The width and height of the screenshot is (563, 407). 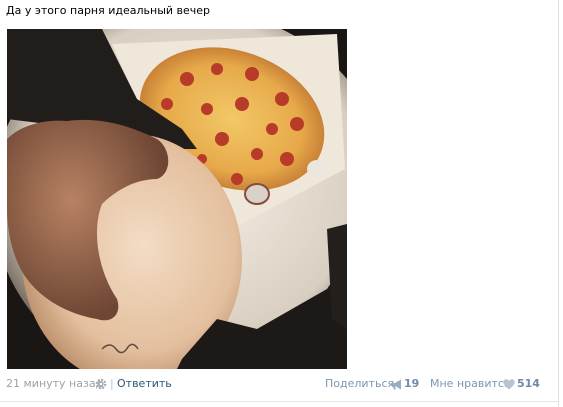 I want to click on heart-icon, so click(x=509, y=384).